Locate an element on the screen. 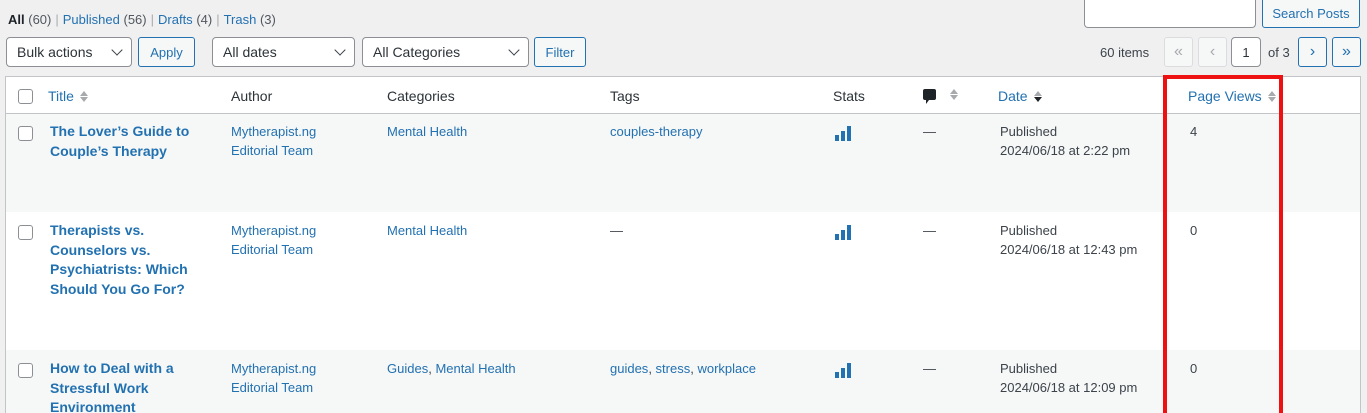 Image resolution: width=1367 pixels, height=413 pixels. dates-select: All dates is located at coordinates (283, 52).